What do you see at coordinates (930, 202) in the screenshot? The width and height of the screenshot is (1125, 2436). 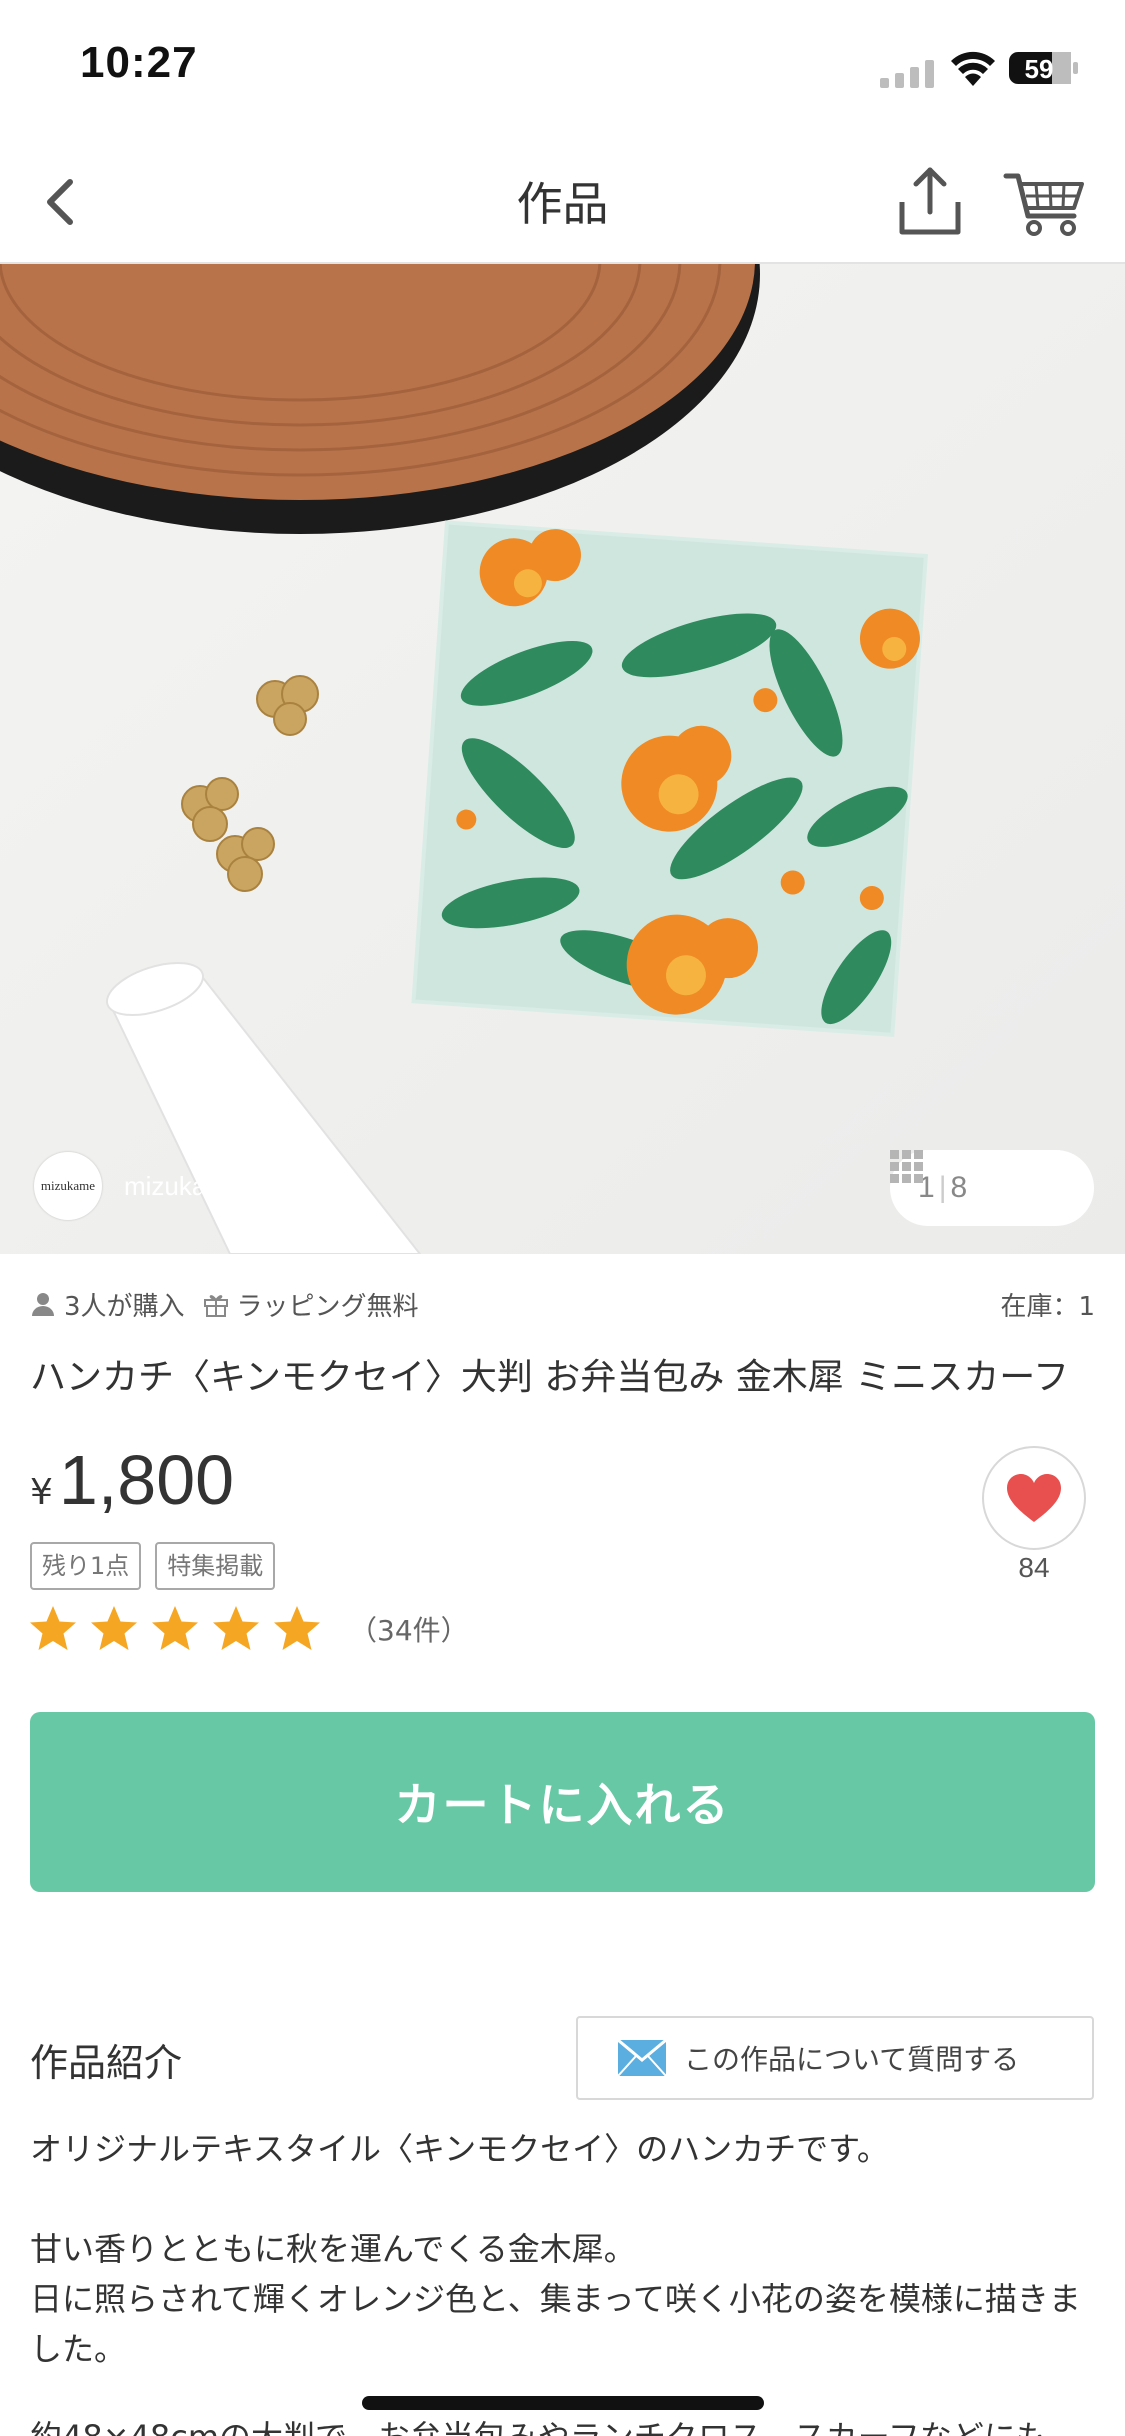 I see `share-icon` at bounding box center [930, 202].